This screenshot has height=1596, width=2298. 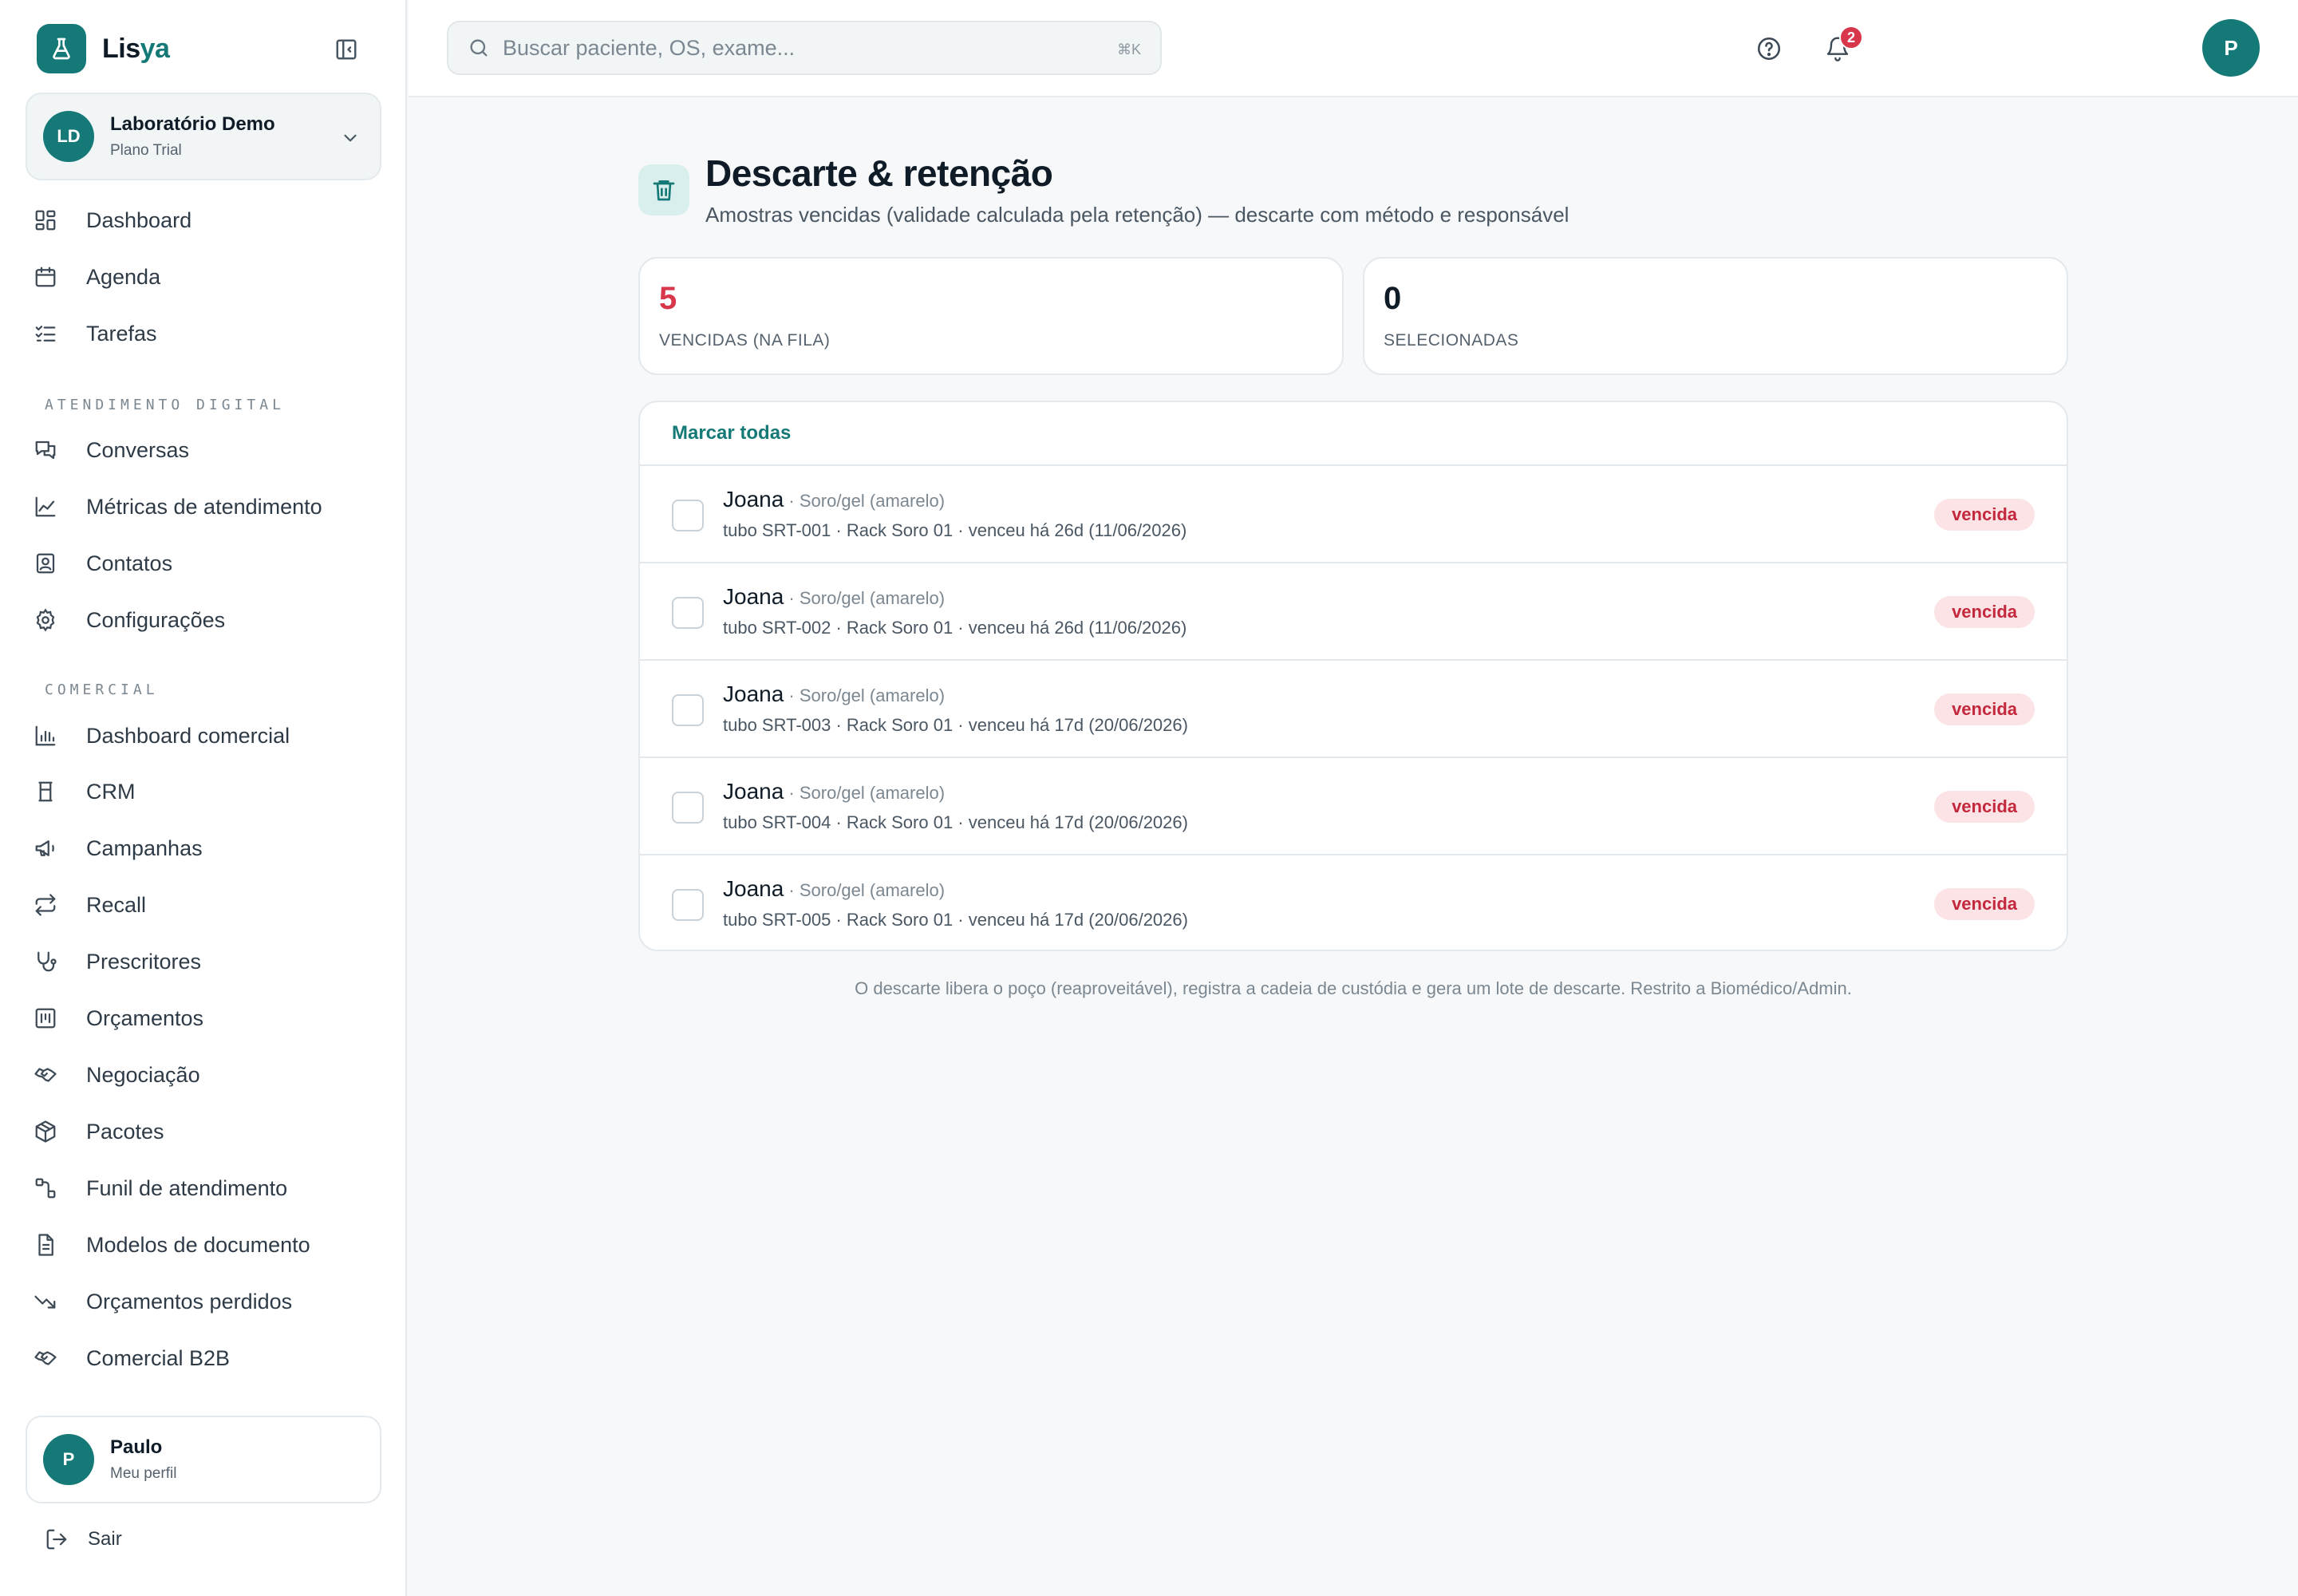 What do you see at coordinates (125, 1131) in the screenshot?
I see `sidebar-item-label: Pacotes` at bounding box center [125, 1131].